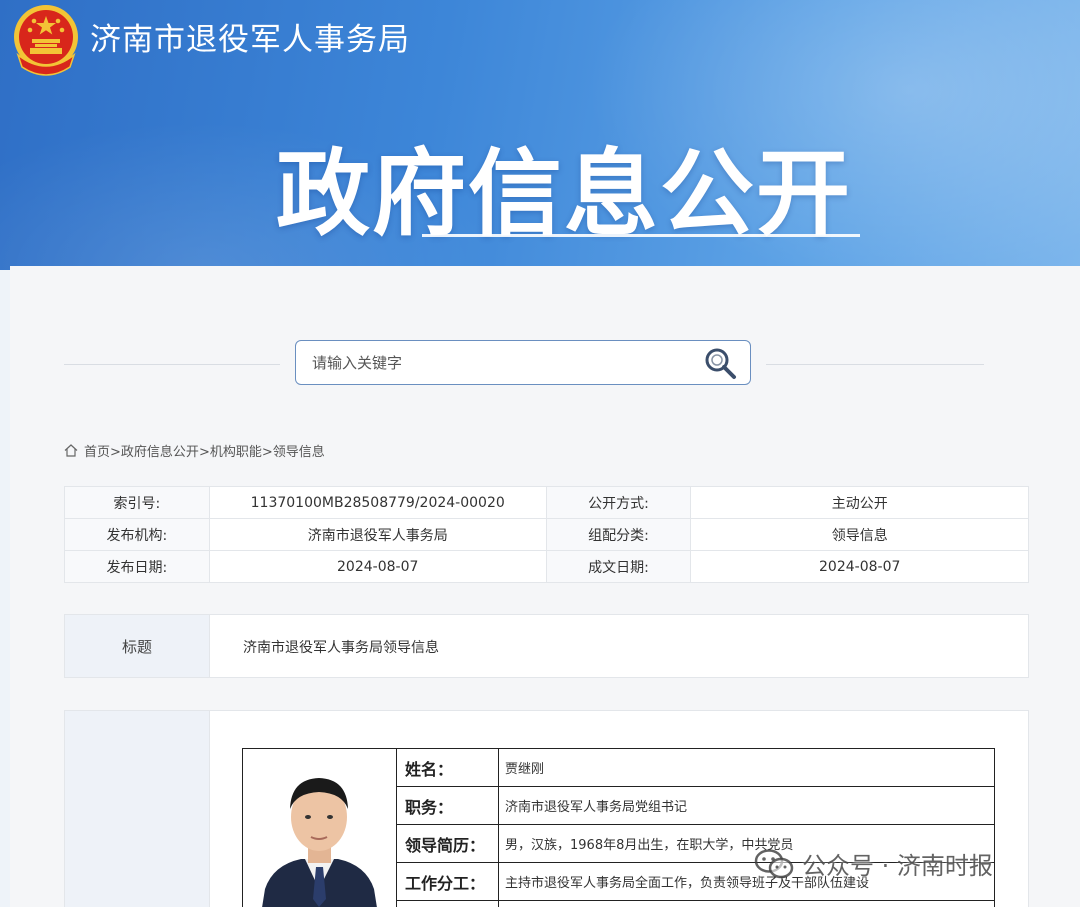 Image resolution: width=1080 pixels, height=907 pixels. I want to click on search-input, so click(497, 363).